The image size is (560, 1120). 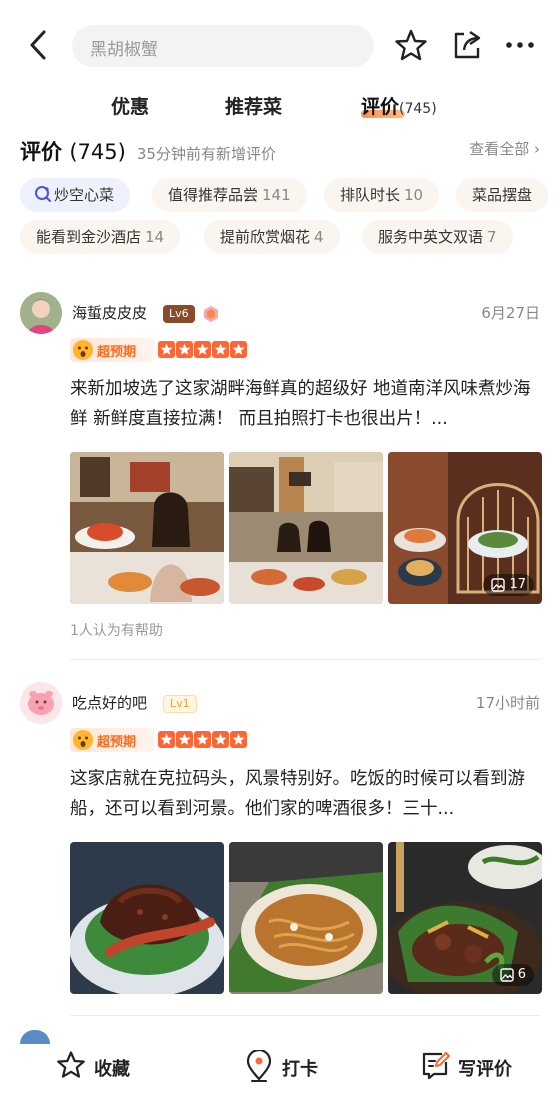 I want to click on tag-row-2: 能看到金沙酒店 14 提前欣赏烟花 4 服务中英文双语 7, so click(x=280, y=238).